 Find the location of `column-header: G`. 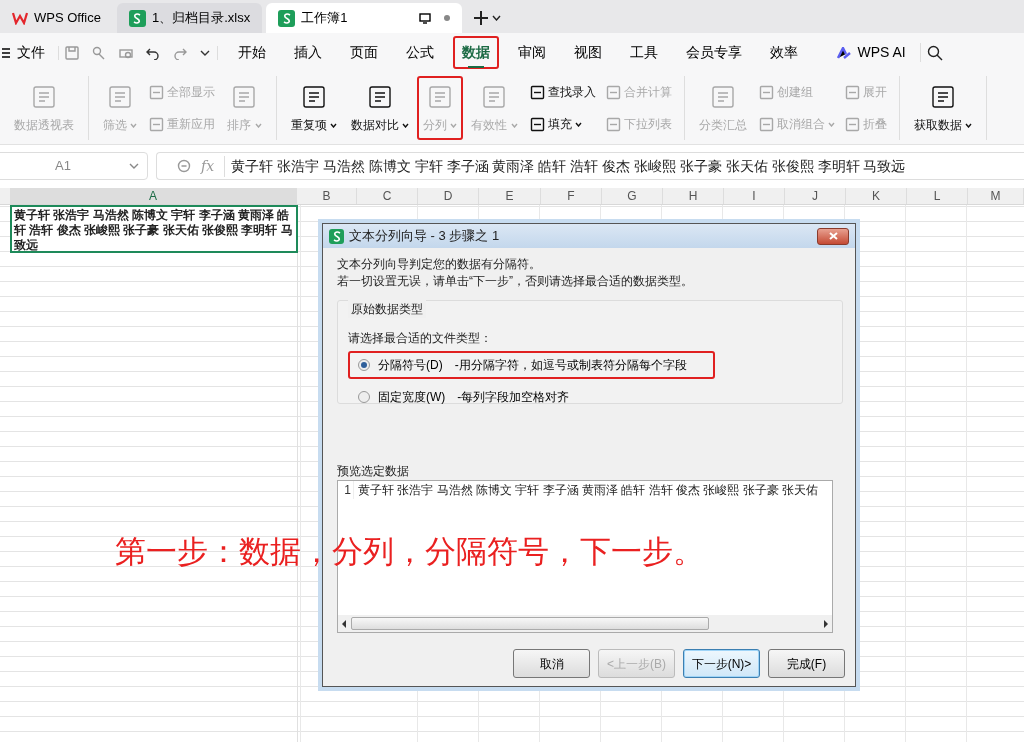

column-header: G is located at coordinates (632, 196).